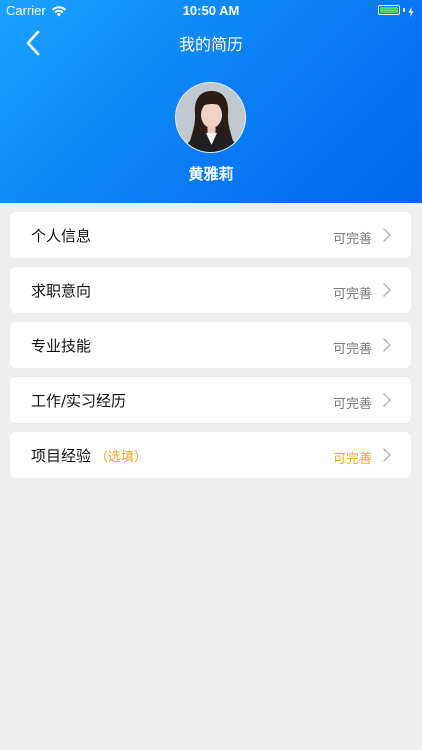  I want to click on section-label: 工作/实习经历, so click(79, 401).